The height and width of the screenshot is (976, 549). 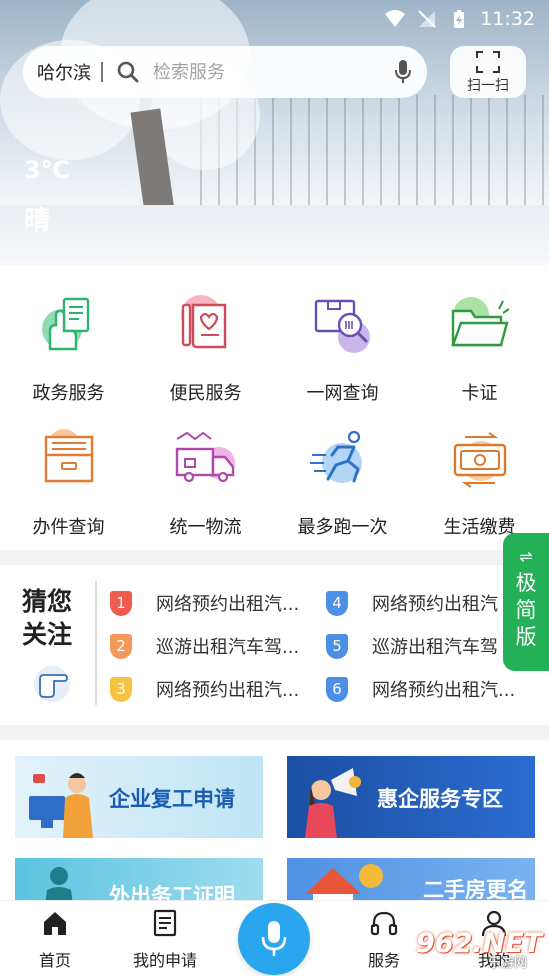 What do you see at coordinates (337, 689) in the screenshot?
I see `rank-badge: 6` at bounding box center [337, 689].